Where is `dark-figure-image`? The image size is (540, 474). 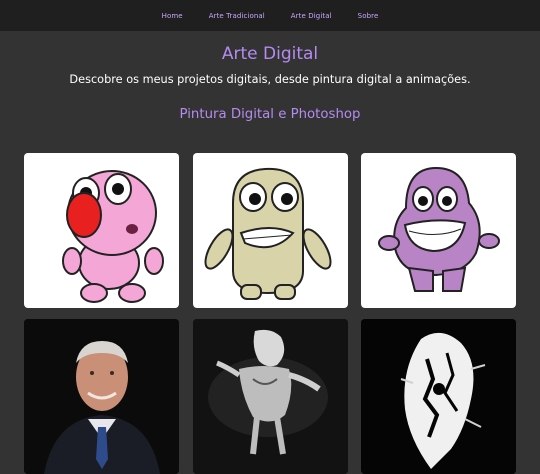 dark-figure-image is located at coordinates (270, 396).